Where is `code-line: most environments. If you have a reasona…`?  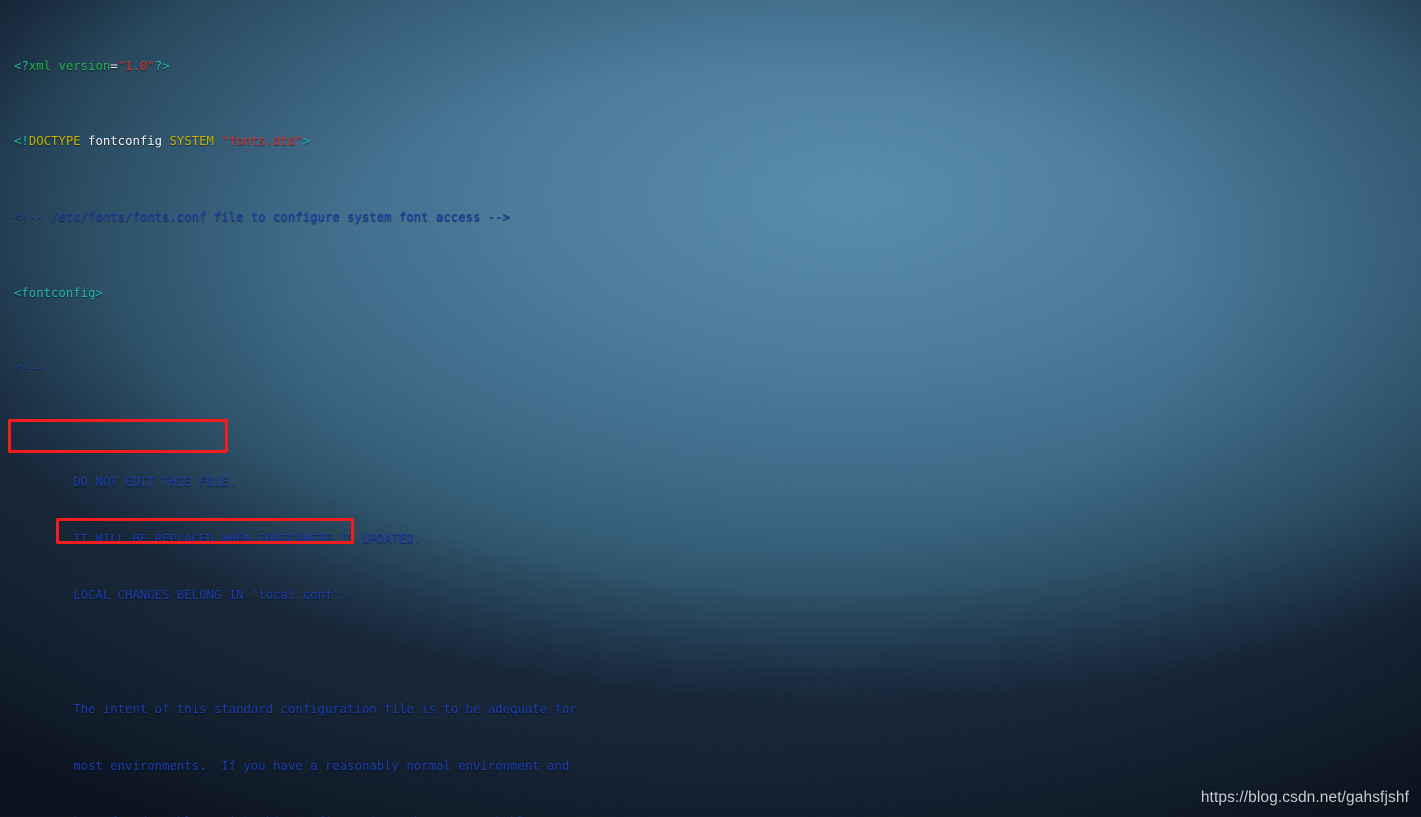 code-line: most environments. If you have a reasona… is located at coordinates (292, 765).